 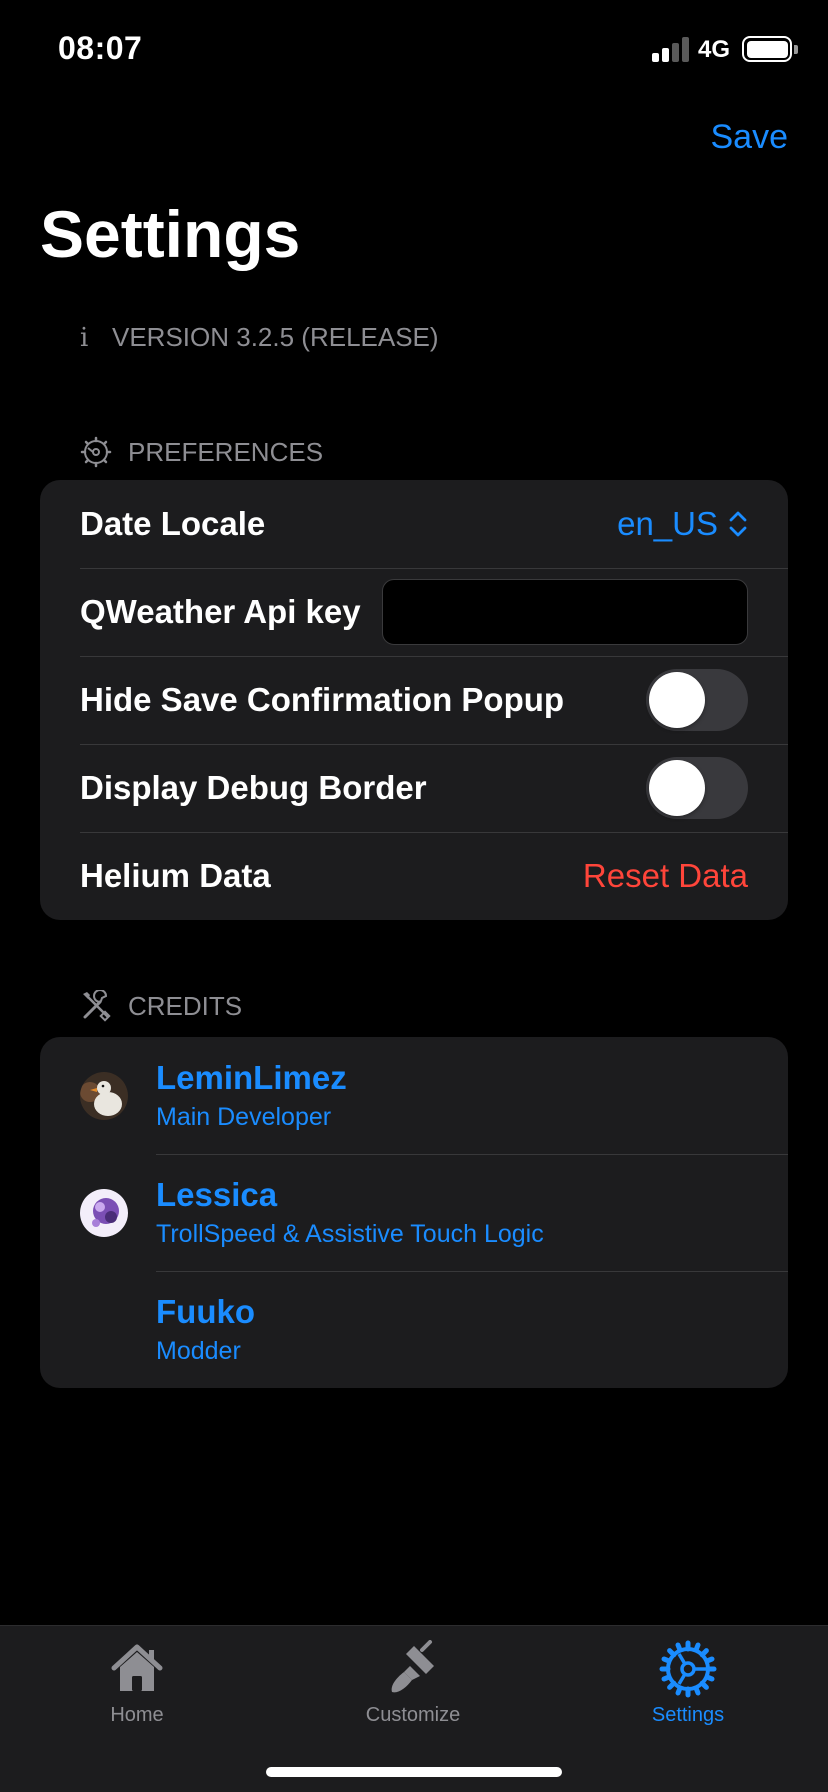 I want to click on version-row: i VERSION 3.2.5 (RELEASE), so click(x=259, y=337).